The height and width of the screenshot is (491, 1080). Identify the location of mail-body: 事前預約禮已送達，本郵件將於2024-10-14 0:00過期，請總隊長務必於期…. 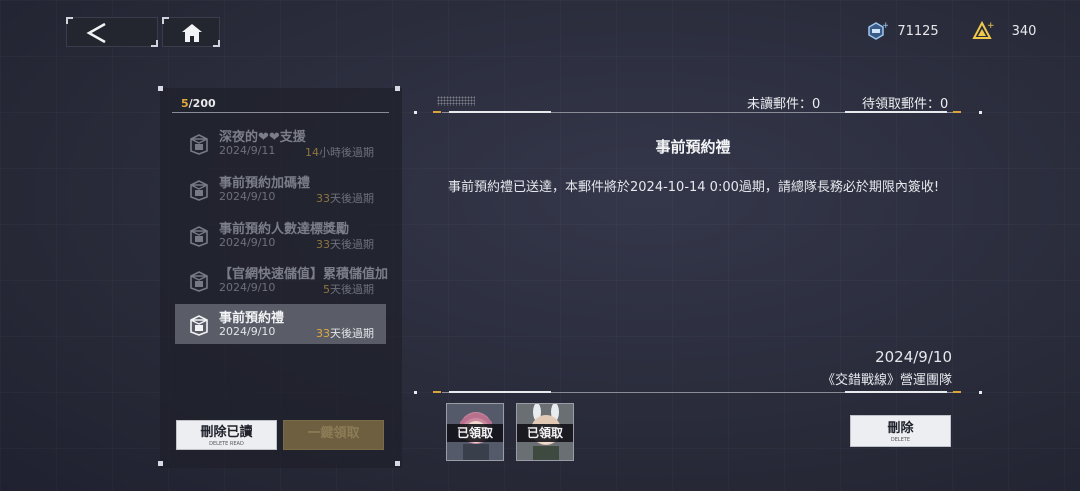
(694, 187).